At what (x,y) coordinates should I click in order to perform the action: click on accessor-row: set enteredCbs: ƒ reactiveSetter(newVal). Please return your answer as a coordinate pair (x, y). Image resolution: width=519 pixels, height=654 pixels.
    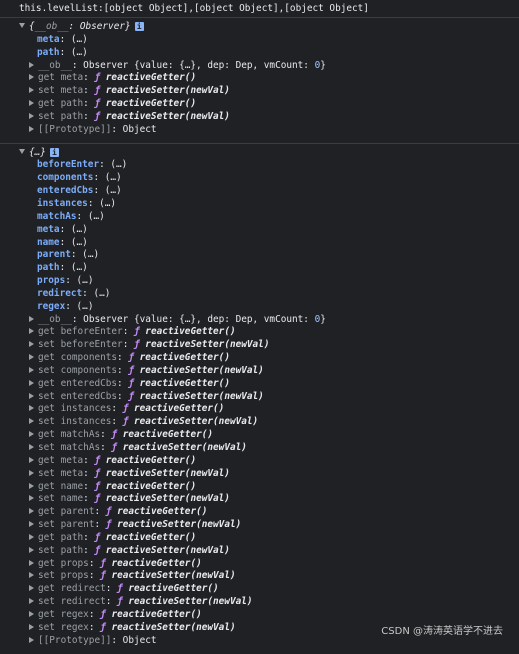
    Looking at the image, I should click on (259, 397).